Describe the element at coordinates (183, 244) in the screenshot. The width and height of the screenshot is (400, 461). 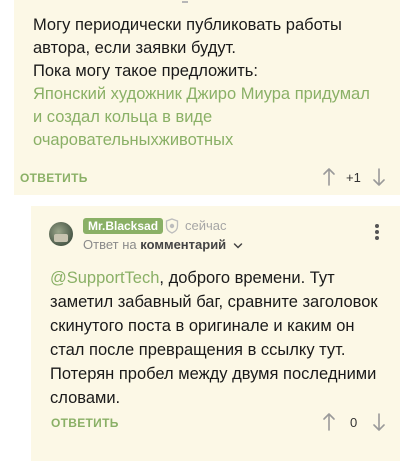
I see `reply-target: комментарий` at that location.